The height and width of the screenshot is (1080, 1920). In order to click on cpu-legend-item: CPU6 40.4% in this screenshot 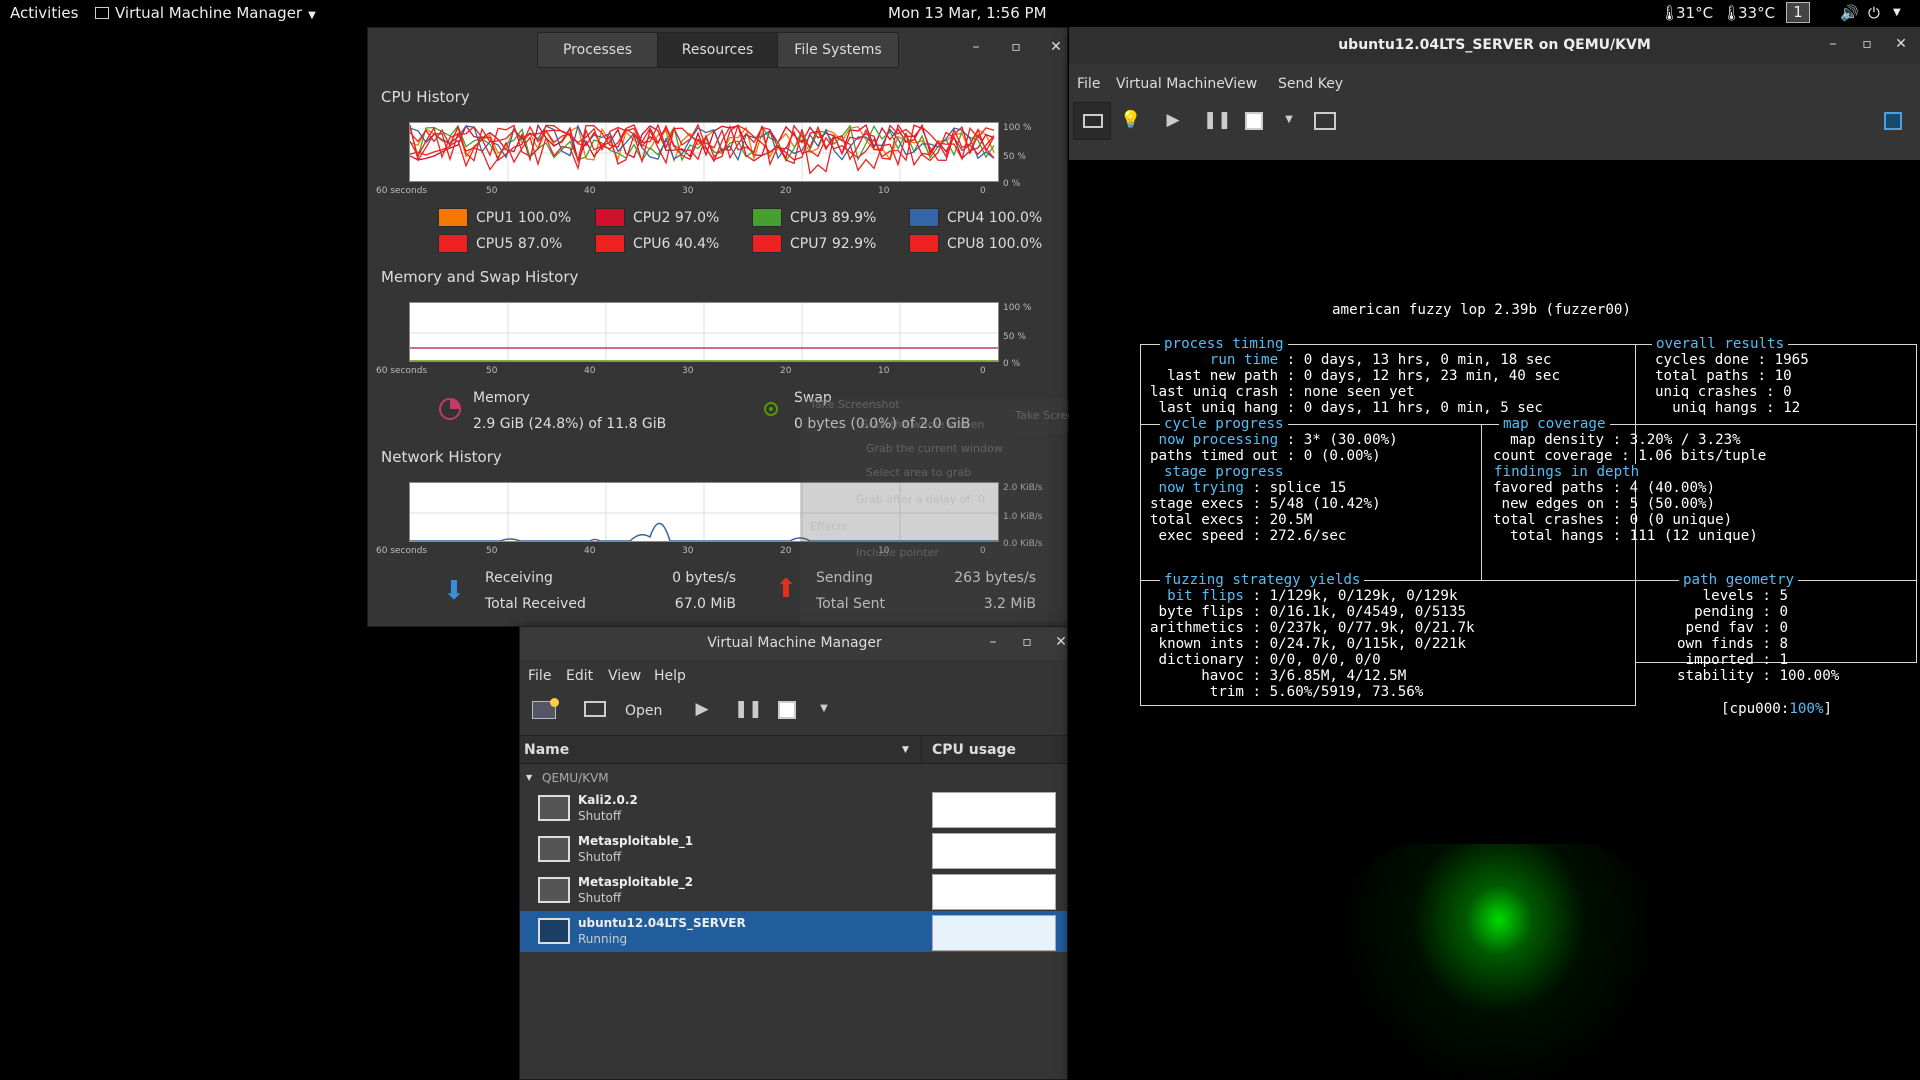, I will do `click(657, 243)`.